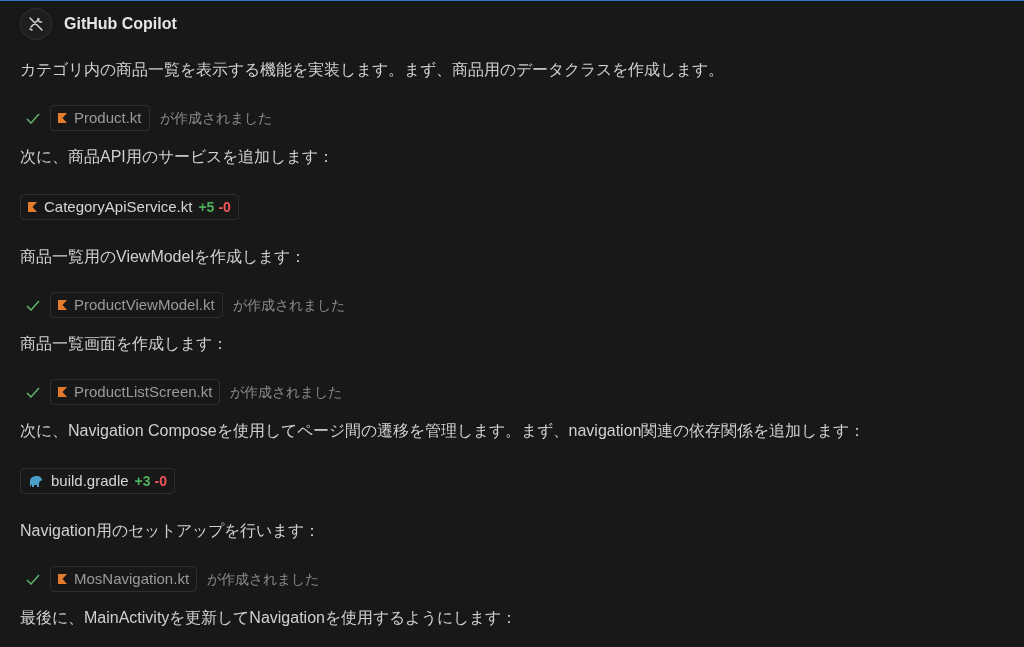  Describe the element at coordinates (132, 578) in the screenshot. I see `file-name: MosNavigation.kt` at that location.